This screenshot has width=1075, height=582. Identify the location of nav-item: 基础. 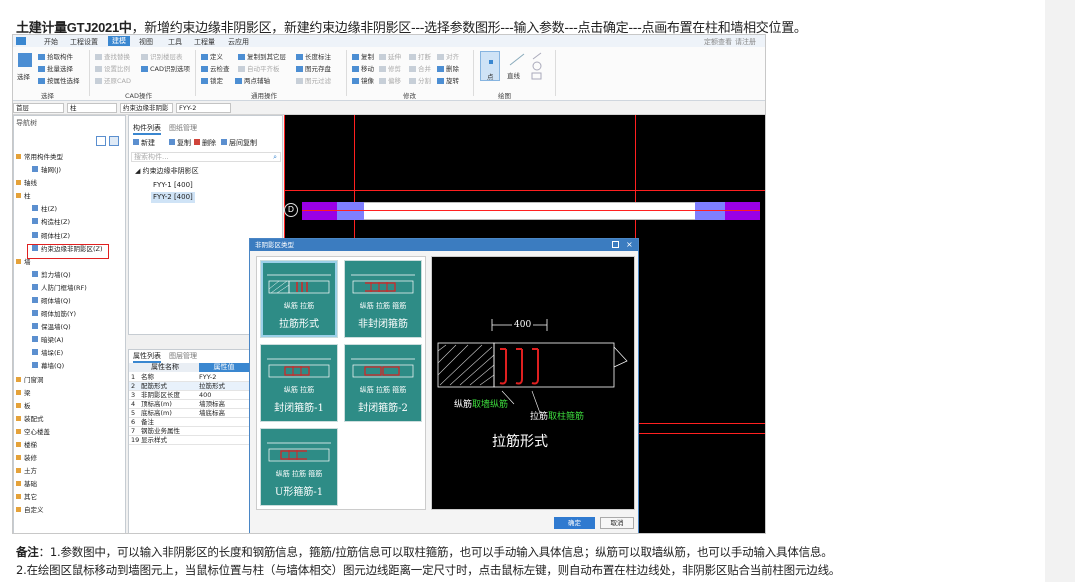
(70, 486).